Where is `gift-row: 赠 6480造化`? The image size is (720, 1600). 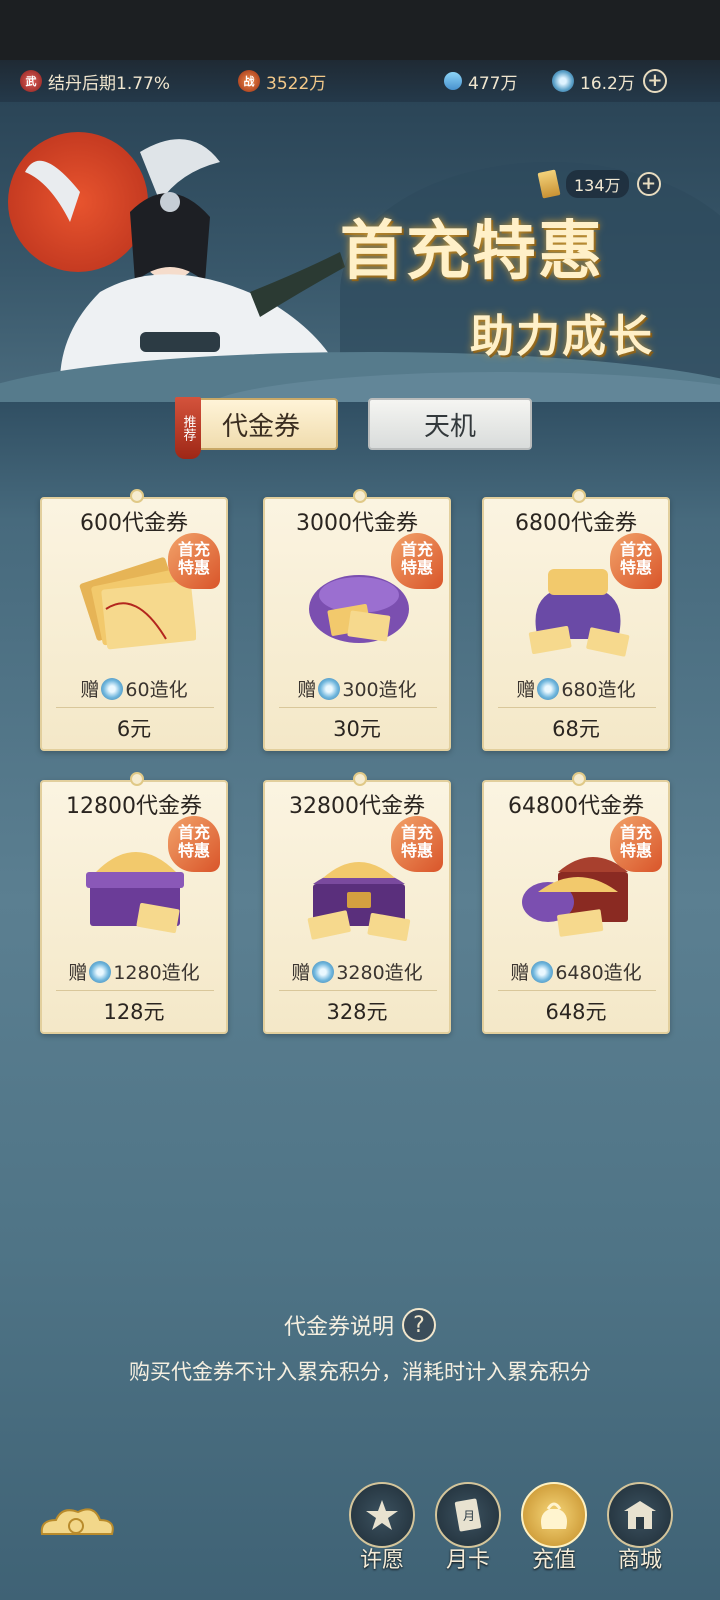
gift-row: 赠 6480造化 is located at coordinates (576, 972).